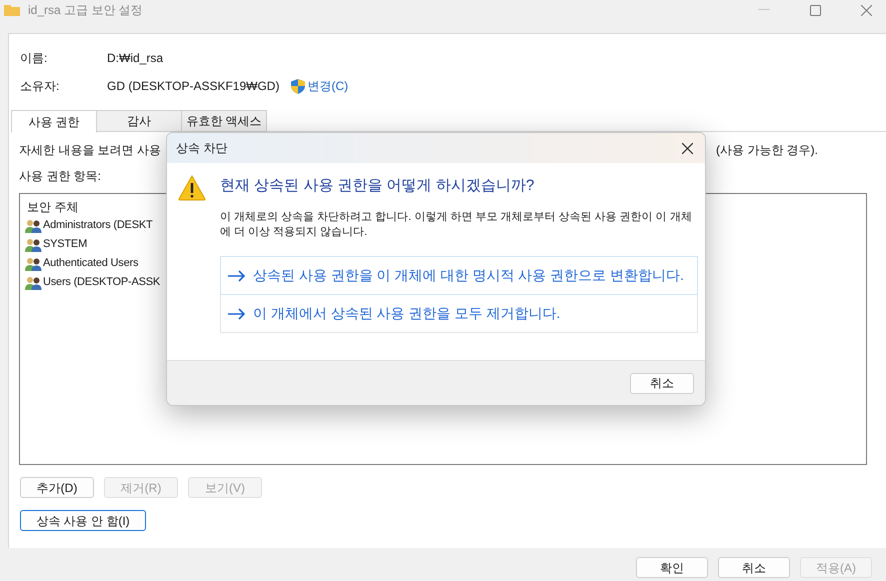 The width and height of the screenshot is (886, 581). What do you see at coordinates (815, 10) in the screenshot?
I see `maximize-icon` at bounding box center [815, 10].